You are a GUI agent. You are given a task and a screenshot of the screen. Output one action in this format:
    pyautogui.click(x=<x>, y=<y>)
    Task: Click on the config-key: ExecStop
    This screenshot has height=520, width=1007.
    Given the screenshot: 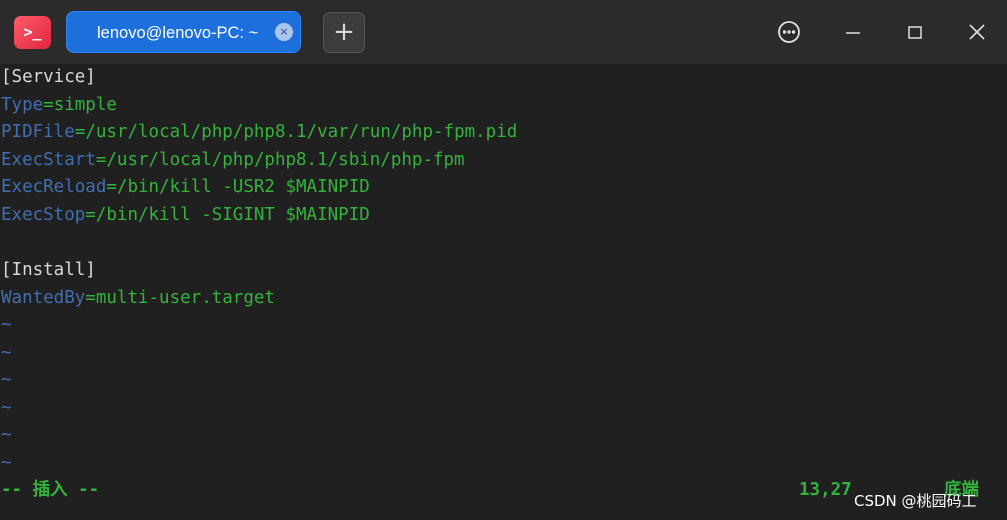 What is the action you would take?
    pyautogui.click(x=43, y=215)
    